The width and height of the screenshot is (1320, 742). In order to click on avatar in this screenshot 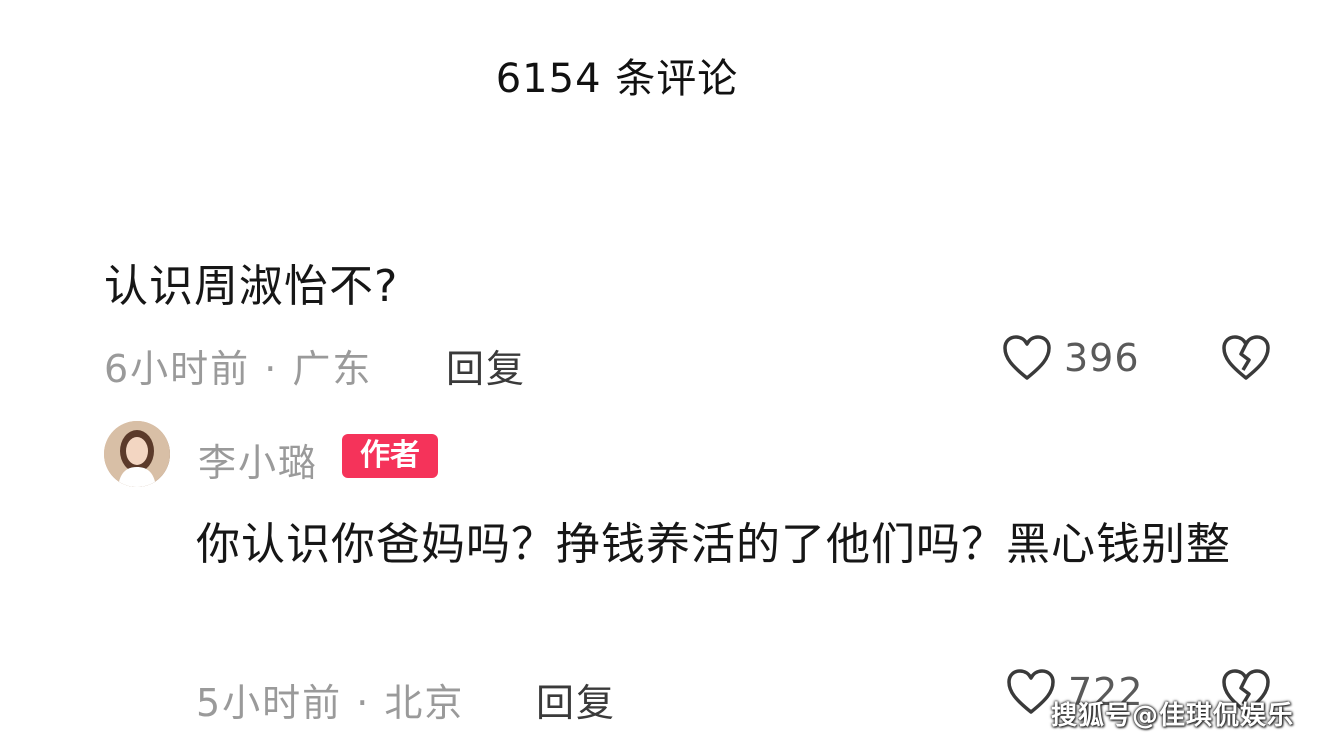, I will do `click(137, 454)`.